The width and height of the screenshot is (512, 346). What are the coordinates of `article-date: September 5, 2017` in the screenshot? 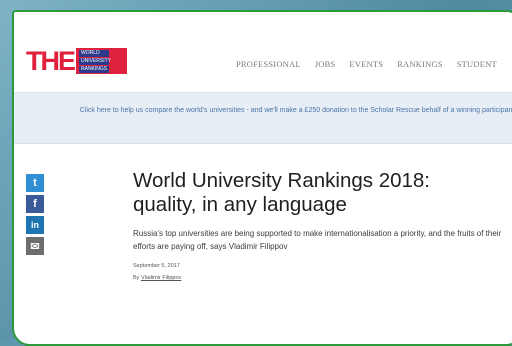 It's located at (156, 266).